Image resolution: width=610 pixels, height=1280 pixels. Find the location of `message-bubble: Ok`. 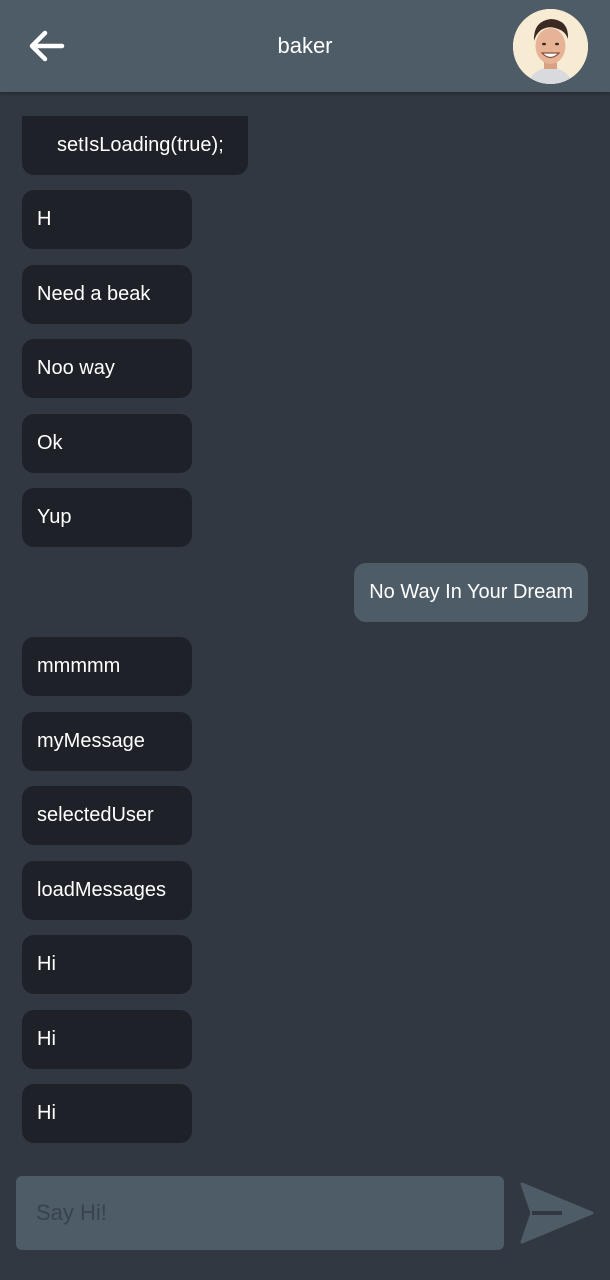

message-bubble: Ok is located at coordinates (107, 443).